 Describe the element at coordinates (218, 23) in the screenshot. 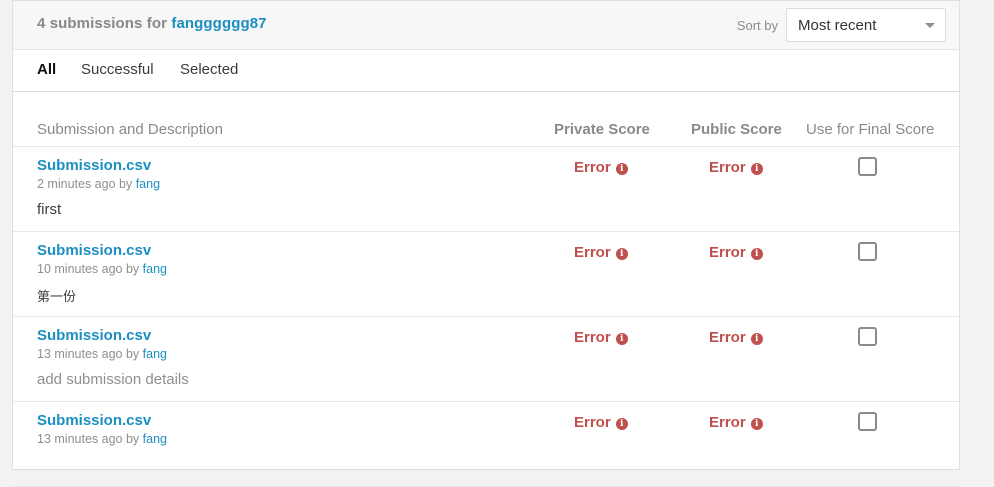

I see `username-link: fangggggg87` at that location.